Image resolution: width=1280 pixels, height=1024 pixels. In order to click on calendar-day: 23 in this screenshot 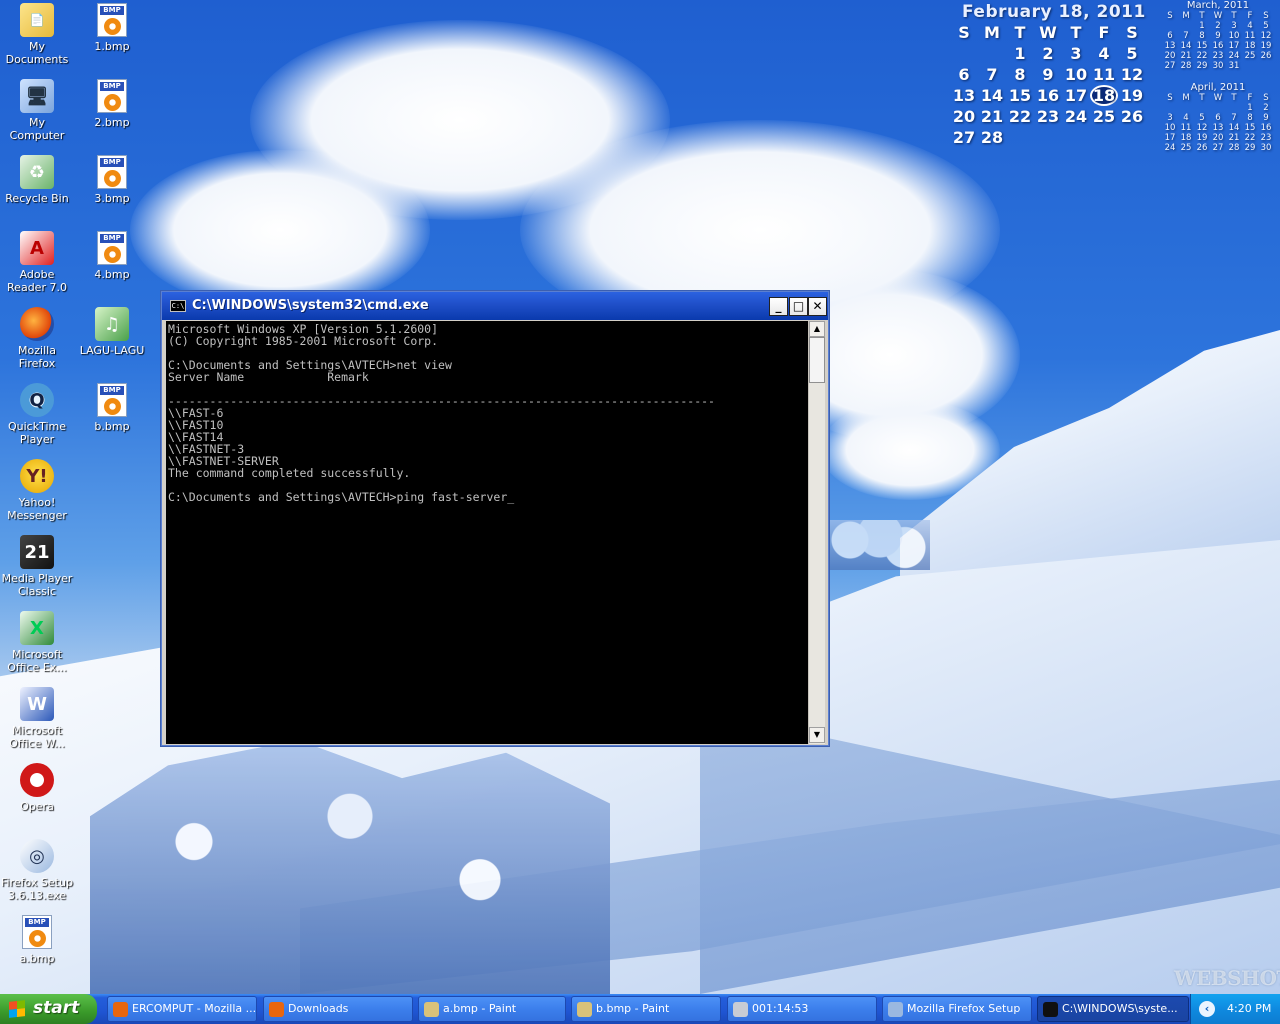, I will do `click(1048, 116)`.